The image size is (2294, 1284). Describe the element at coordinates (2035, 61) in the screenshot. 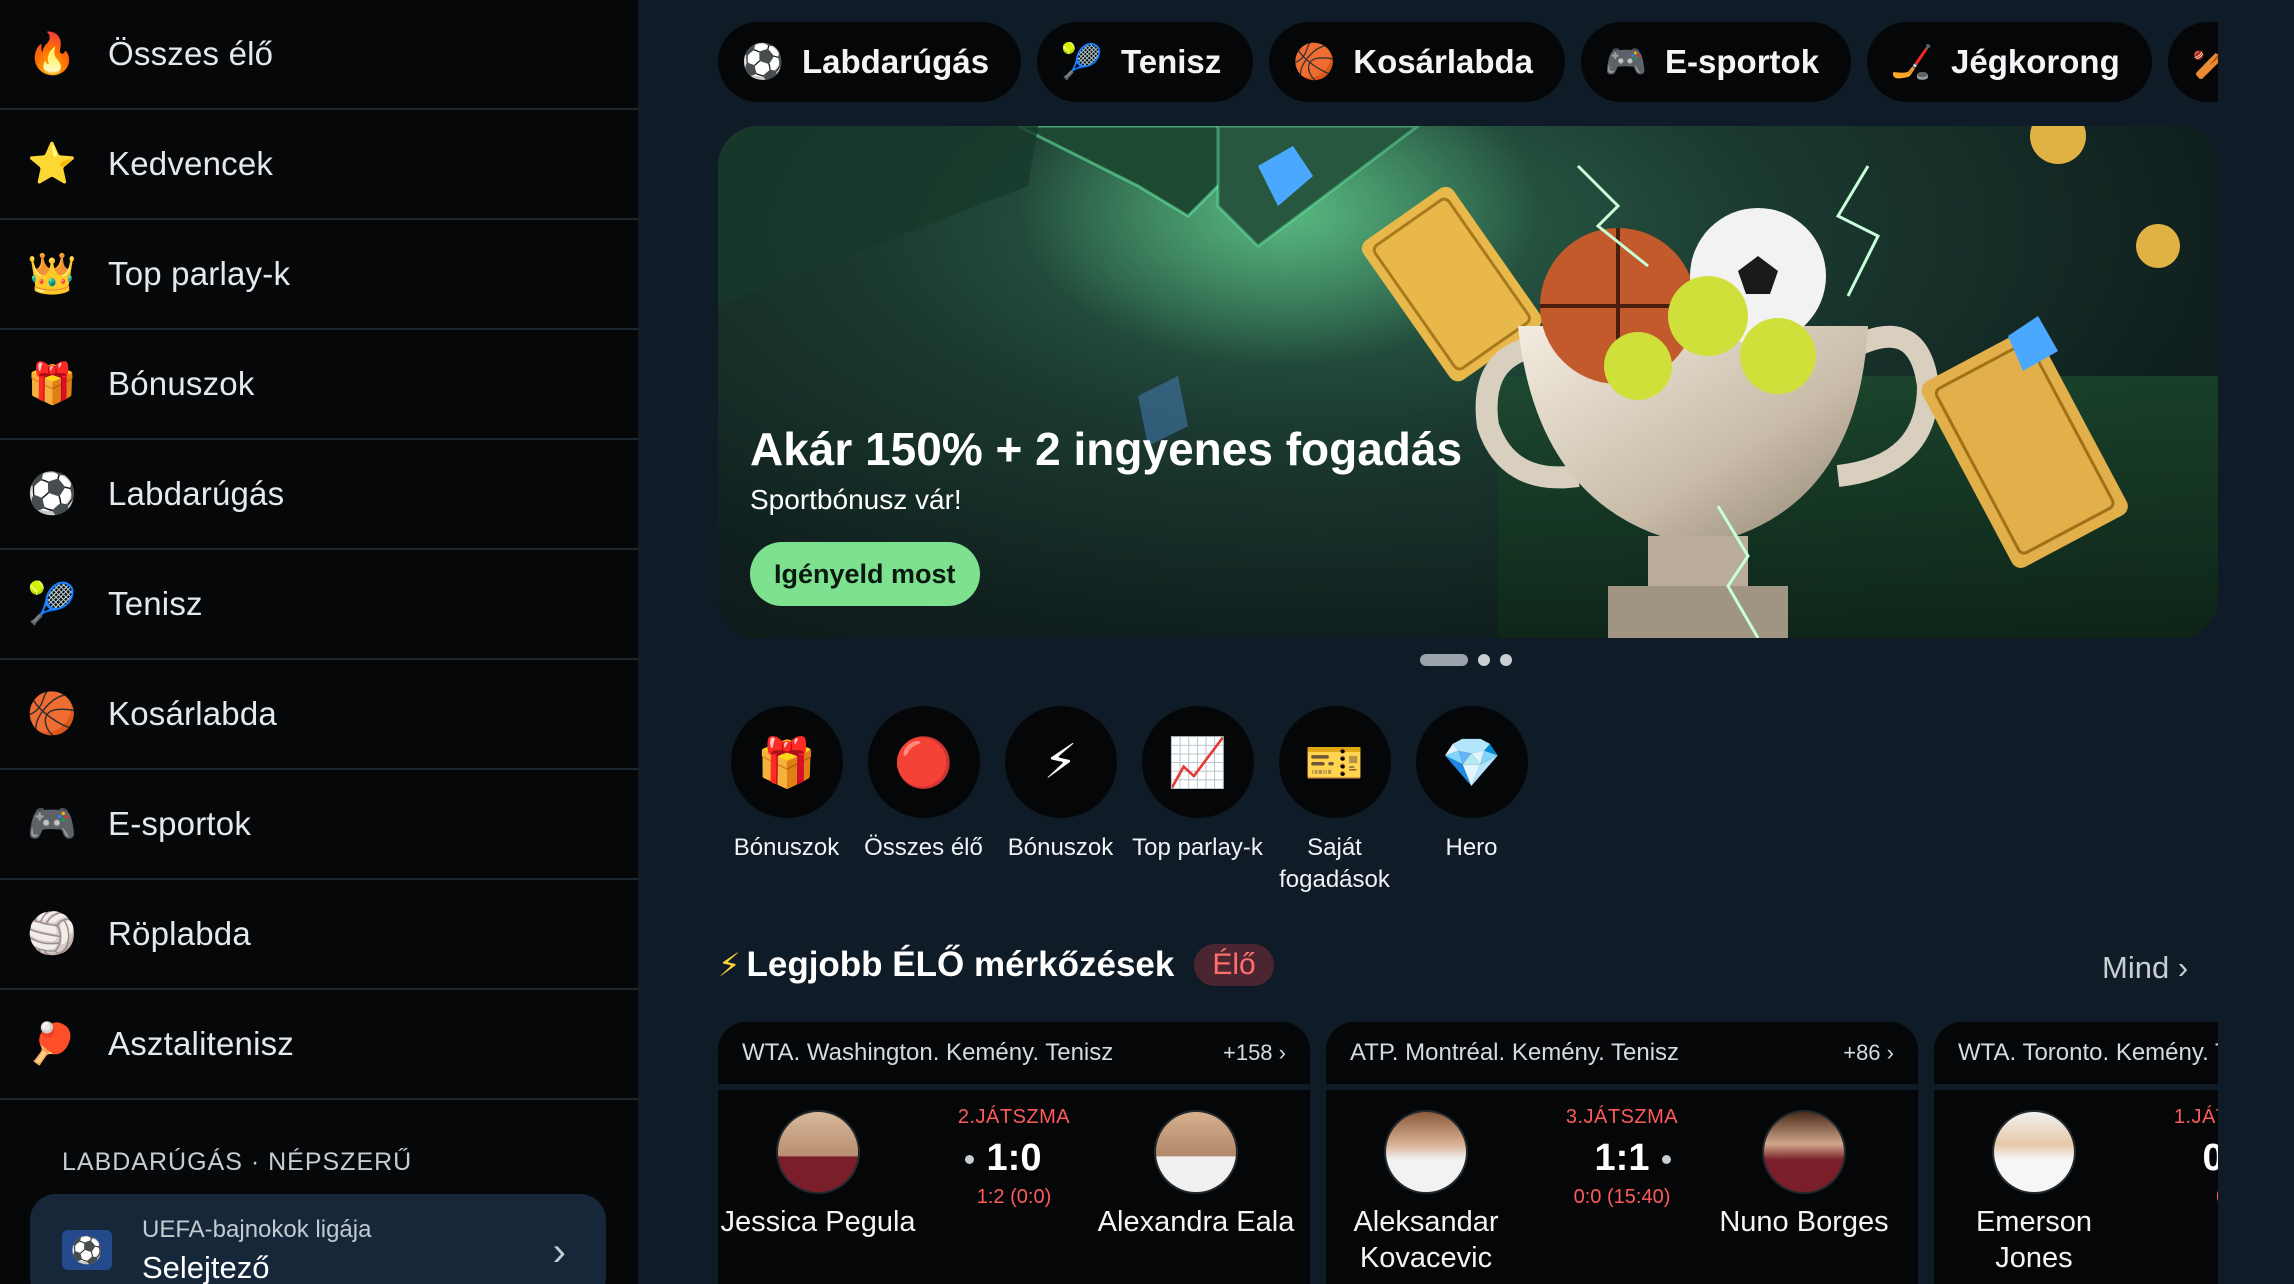

I see `tab-label: Jégkorong` at that location.